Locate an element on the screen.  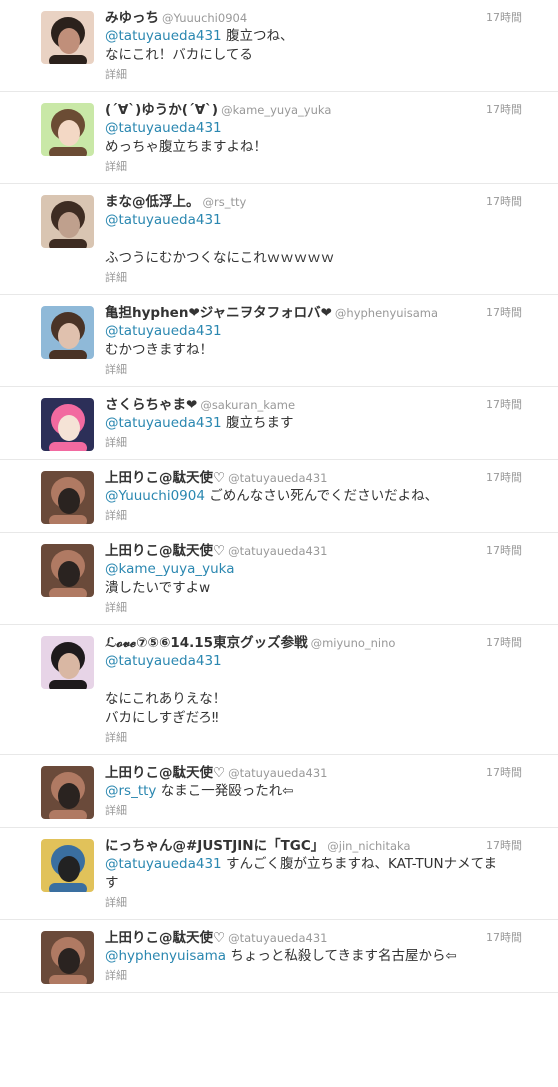
mention-link: @kame_yuya_yuka is located at coordinates (170, 569).